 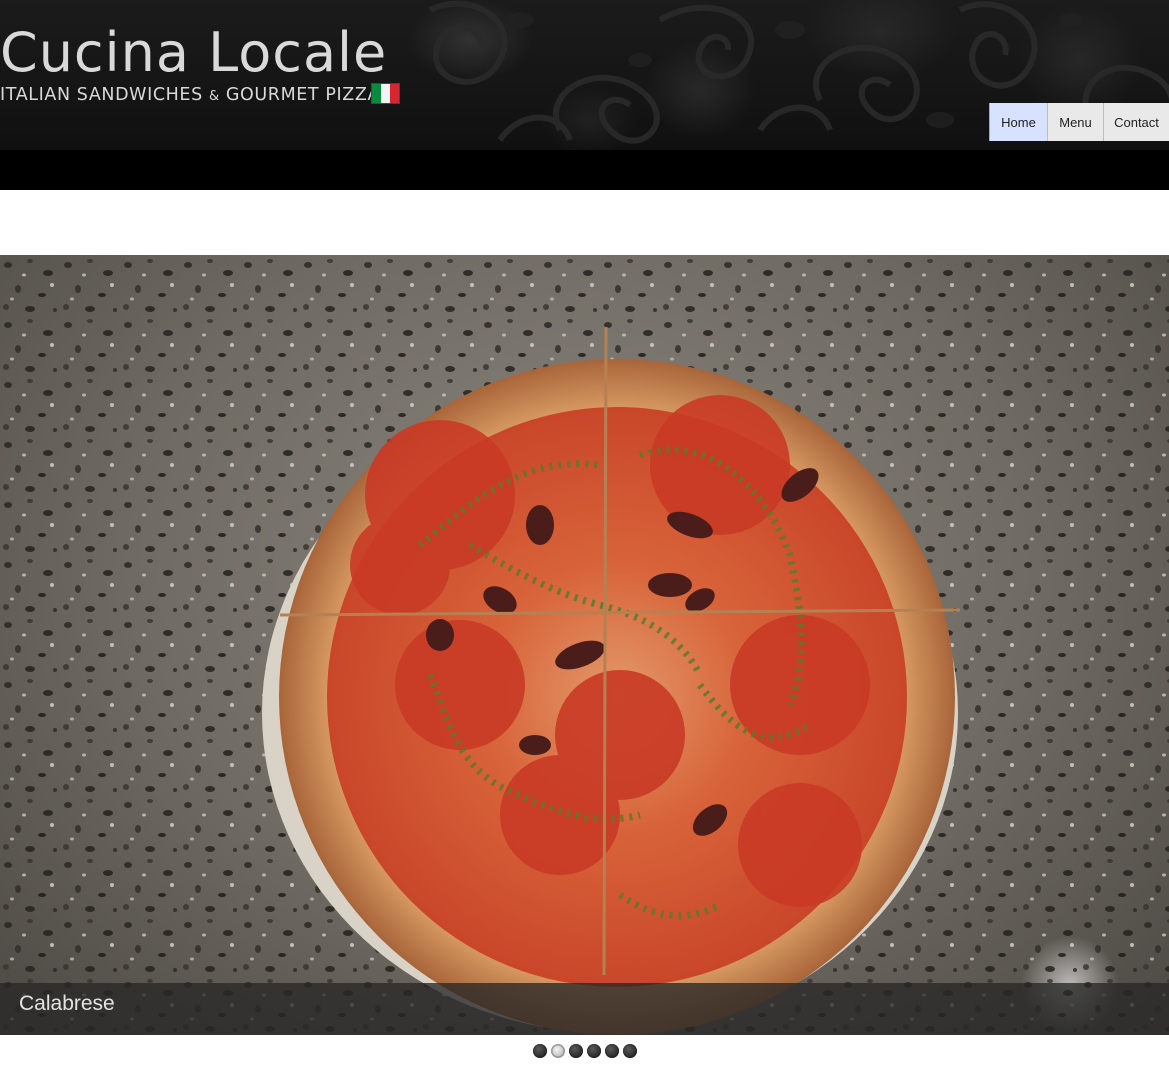 I want to click on flag-green-stripe, so click(x=376, y=93).